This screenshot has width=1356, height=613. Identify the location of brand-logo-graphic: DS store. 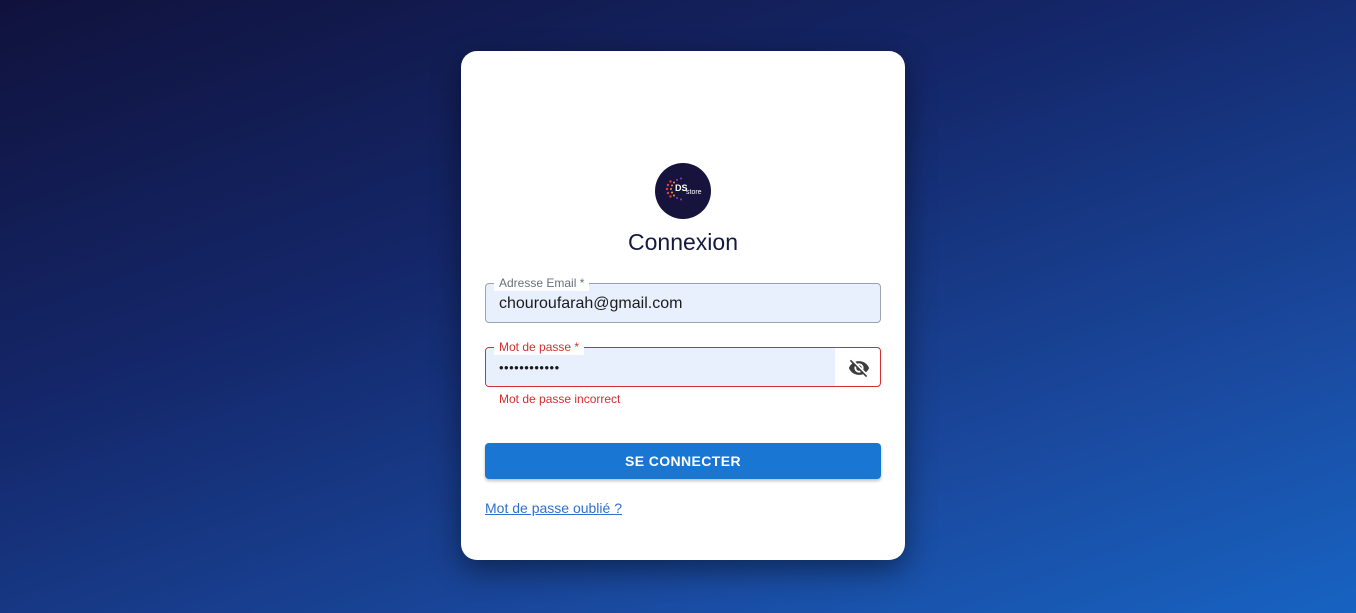
(683, 189).